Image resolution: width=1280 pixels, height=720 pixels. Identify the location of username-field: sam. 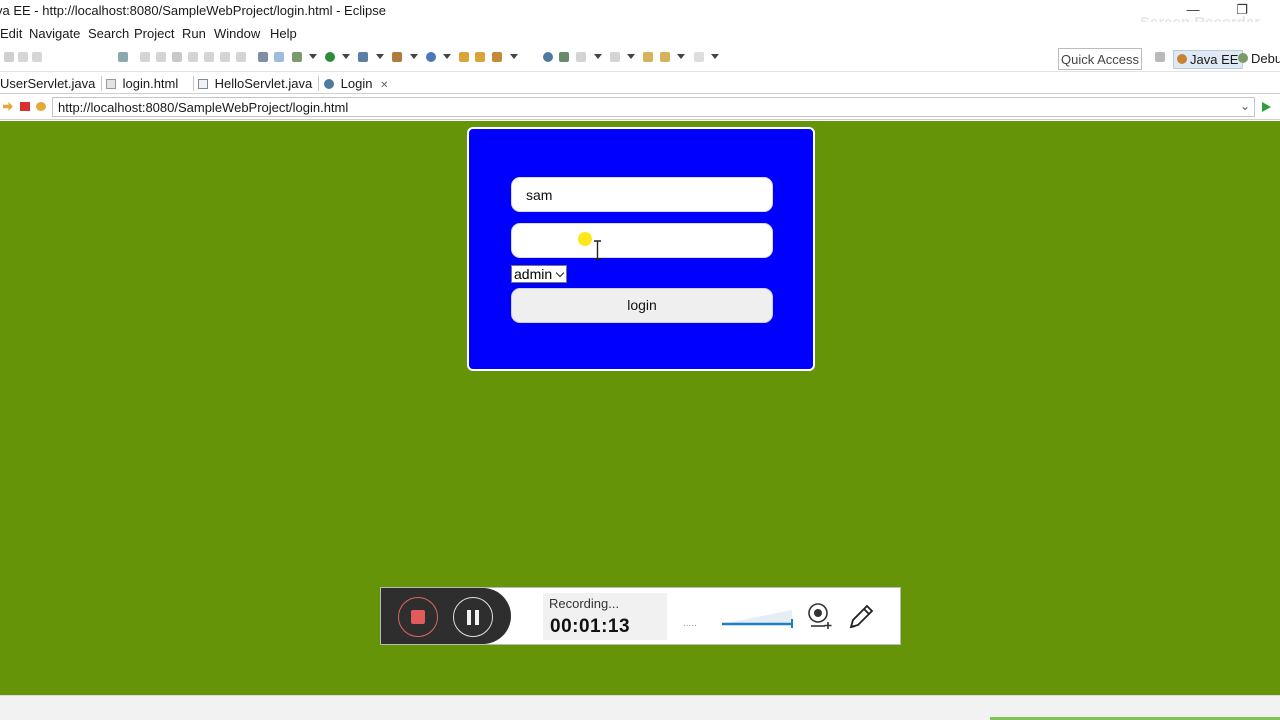
(642, 194).